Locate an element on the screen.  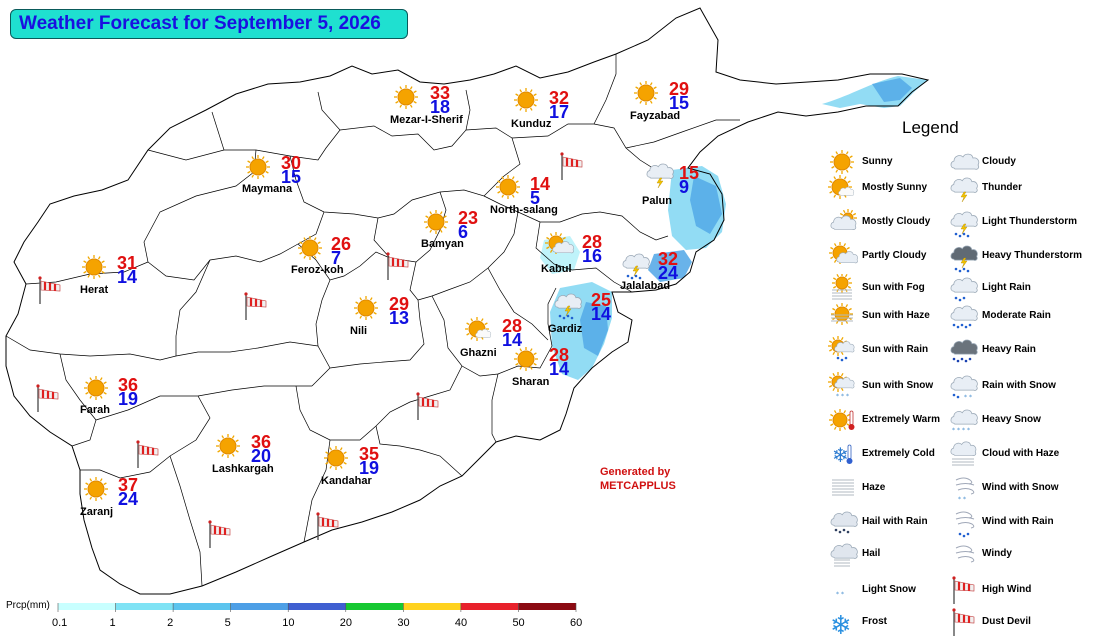
legend-label: Heavy Rain is located at coordinates (1009, 349).